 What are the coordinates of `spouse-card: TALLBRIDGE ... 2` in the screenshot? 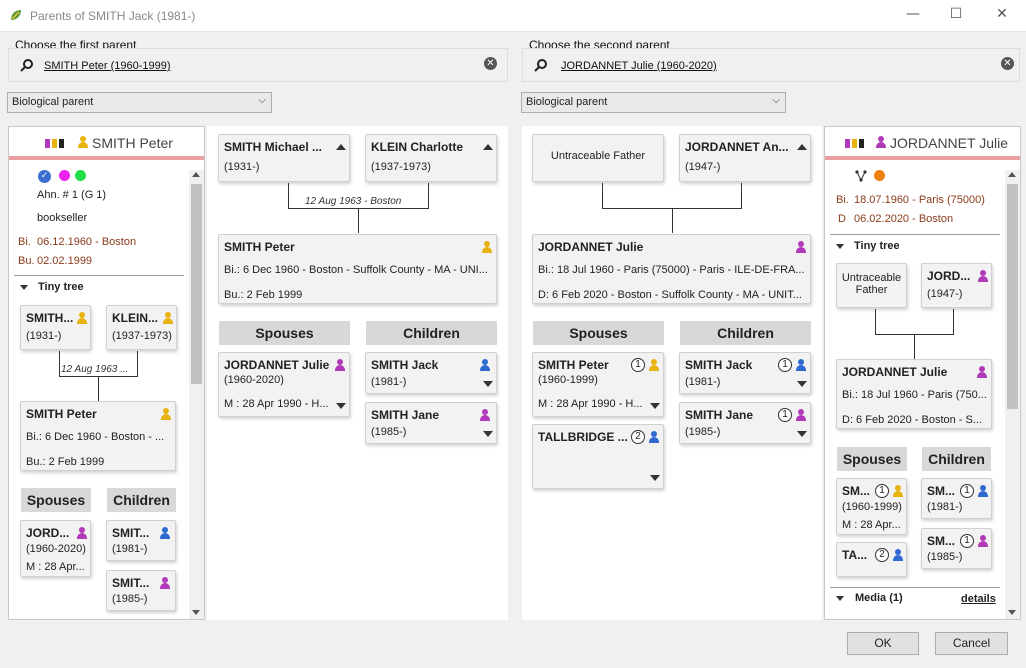 It's located at (598, 456).